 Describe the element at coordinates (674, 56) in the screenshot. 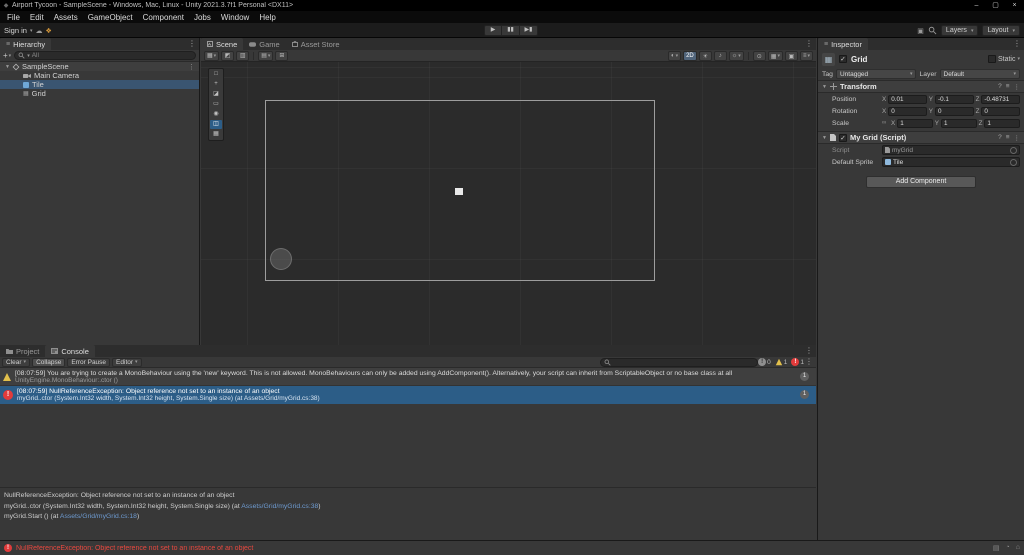

I see `draw-mode-dropdown: ◐ ▾` at that location.